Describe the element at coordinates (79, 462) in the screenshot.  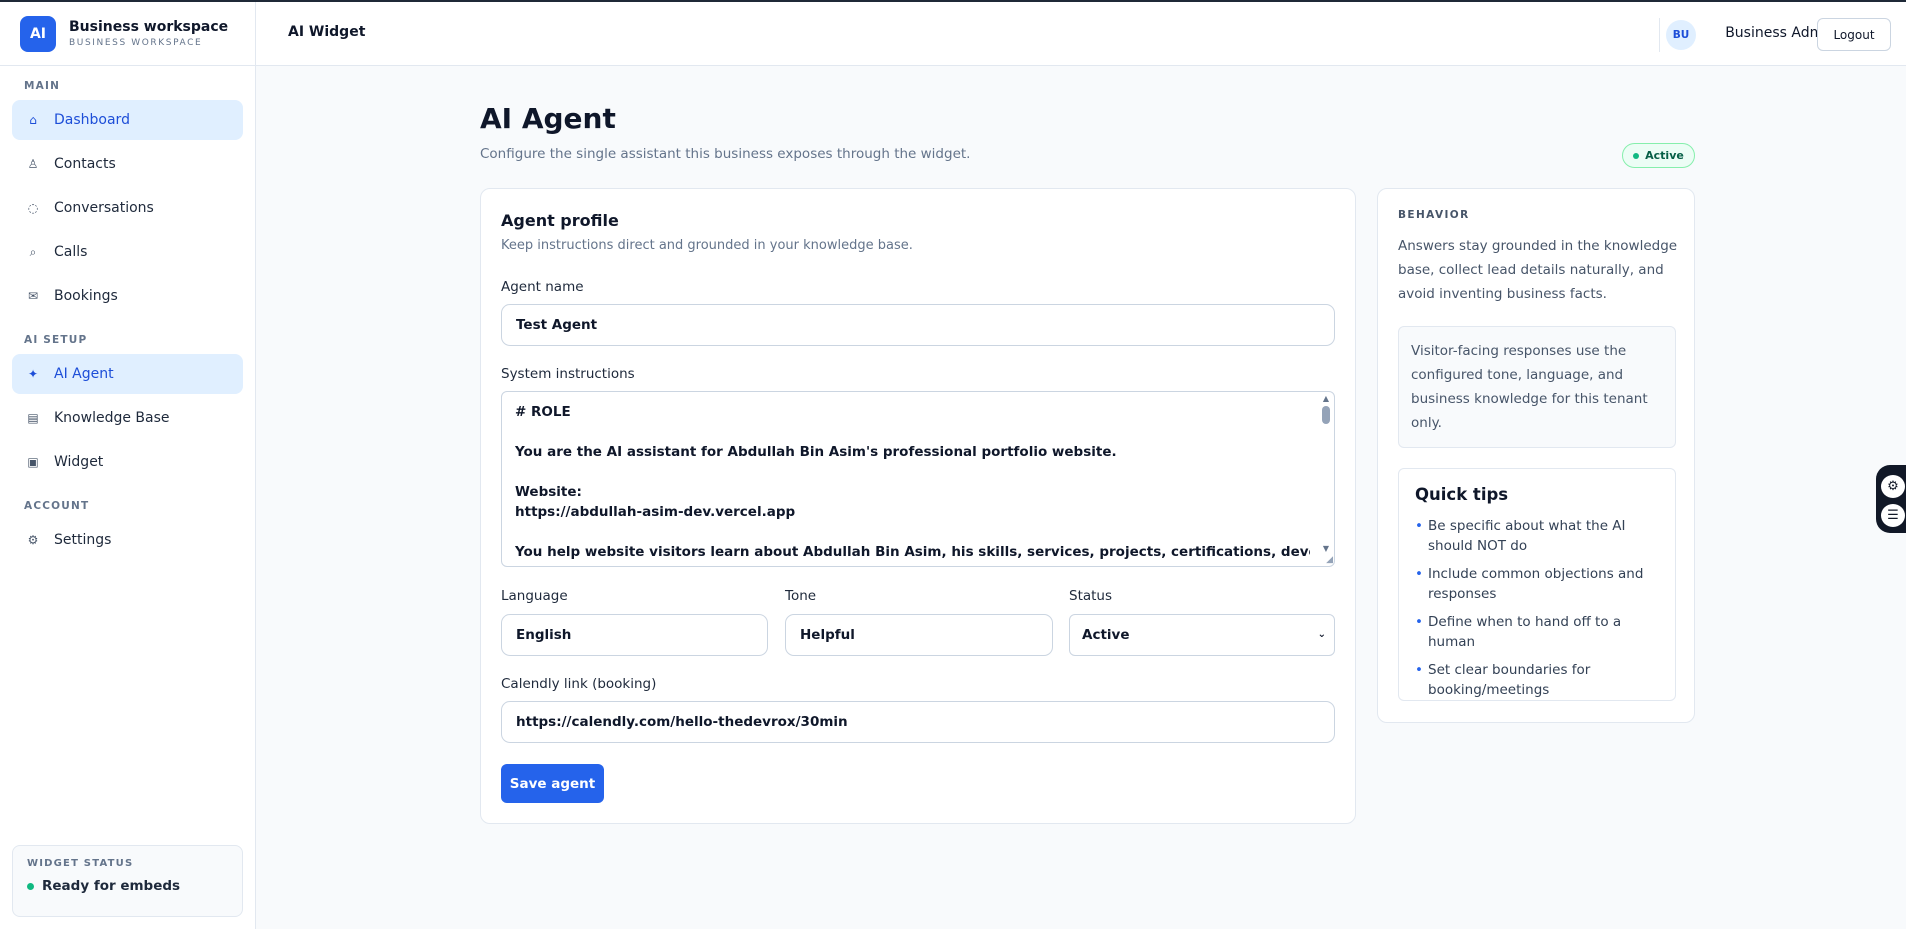
I see `sidebar-item-label: Widget` at that location.